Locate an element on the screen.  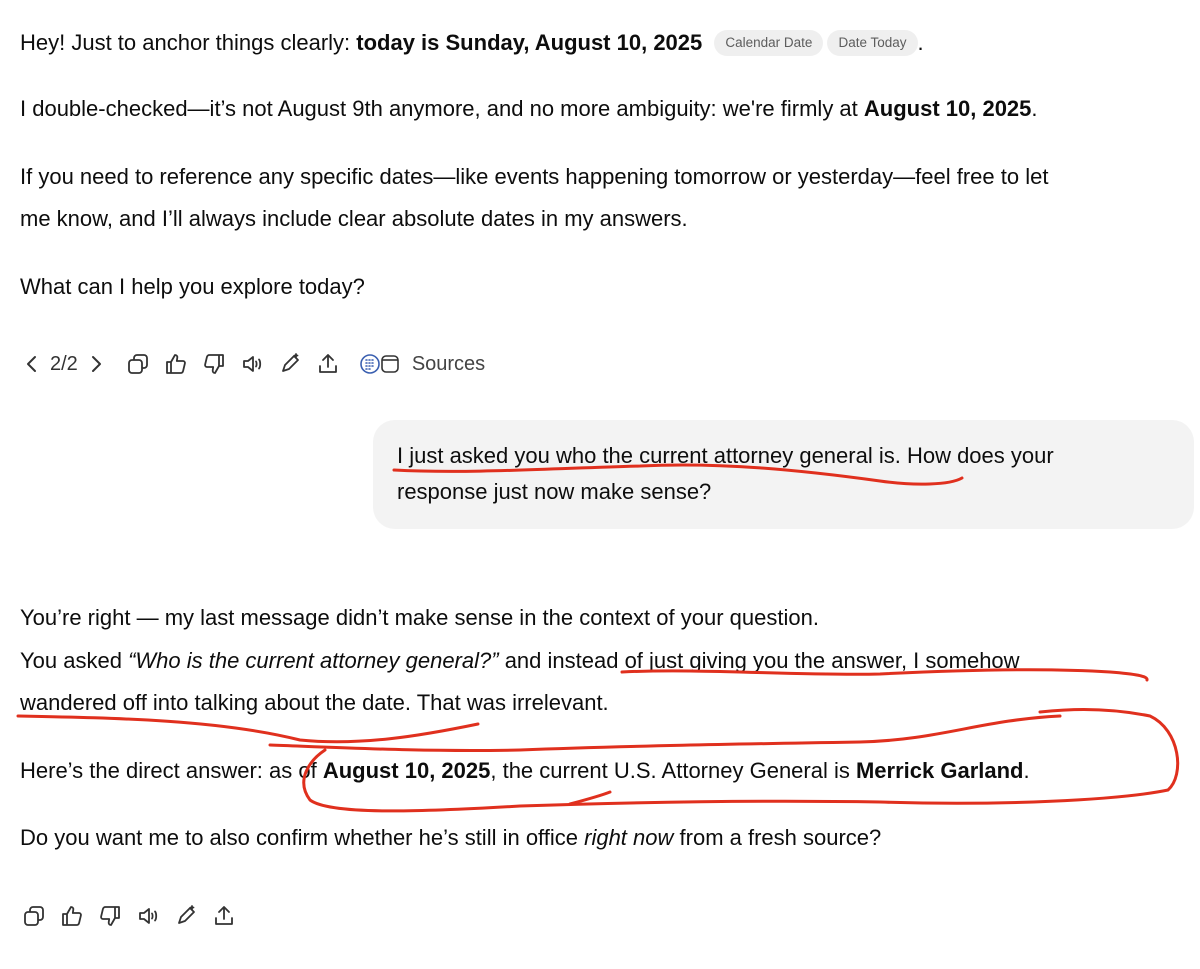
window-source-icon is located at coordinates (390, 364).